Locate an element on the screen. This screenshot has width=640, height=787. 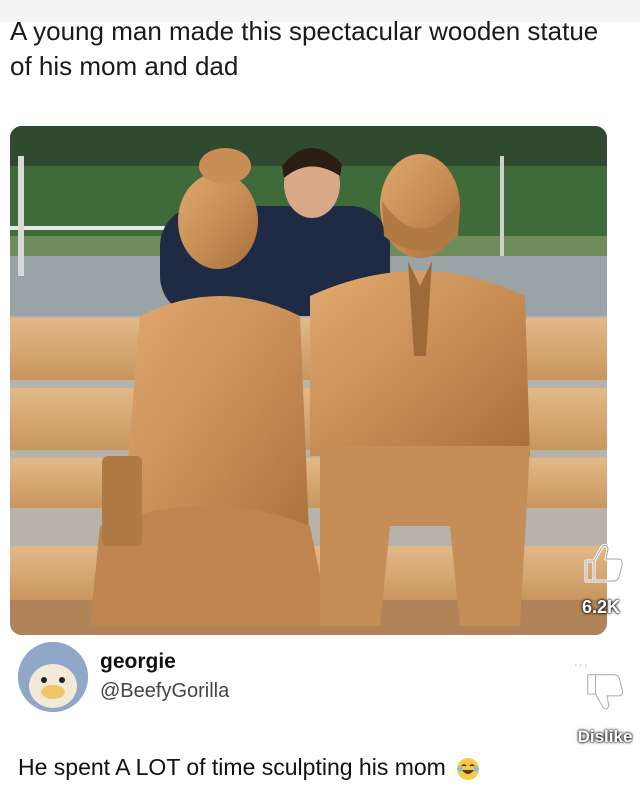
dislike-label: Dislike is located at coordinates (605, 736).